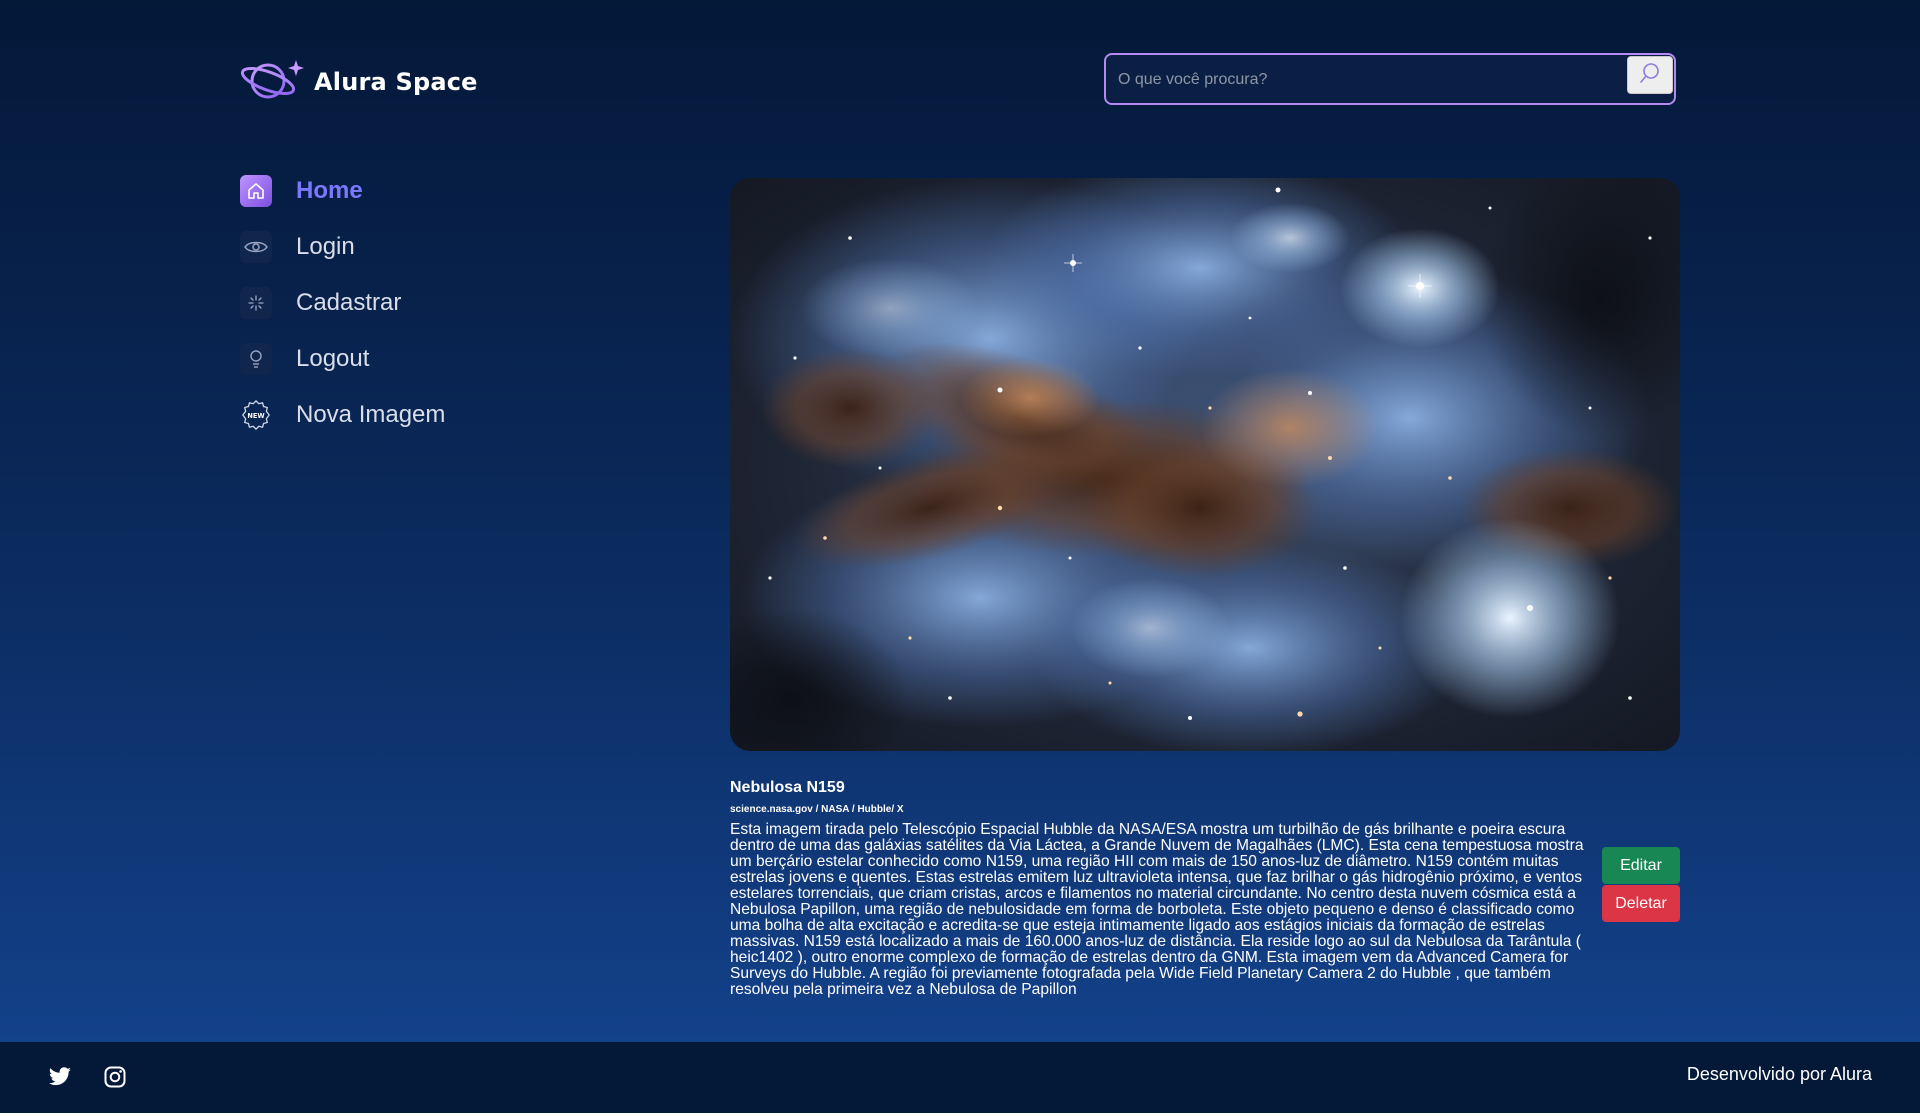 This screenshot has height=1116, width=1920. Describe the element at coordinates (390, 247) in the screenshot. I see `sidebar-item-login: Login` at that location.